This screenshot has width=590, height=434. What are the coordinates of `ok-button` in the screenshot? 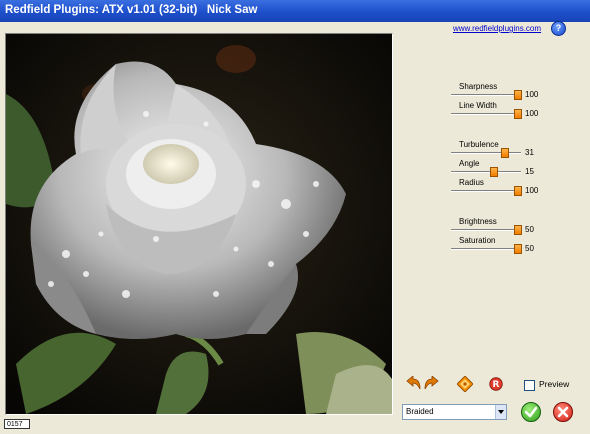 It's located at (531, 412).